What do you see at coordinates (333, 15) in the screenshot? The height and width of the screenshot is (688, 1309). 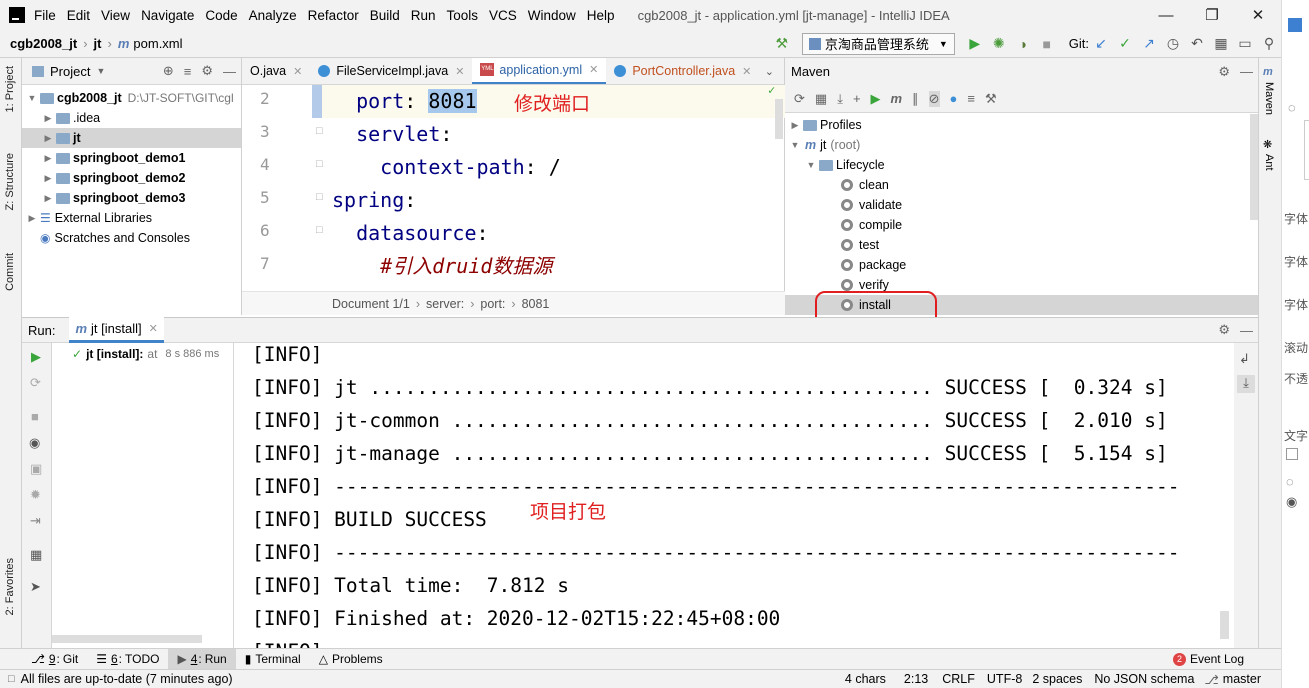 I see `menu-refactor: Refactor` at bounding box center [333, 15].